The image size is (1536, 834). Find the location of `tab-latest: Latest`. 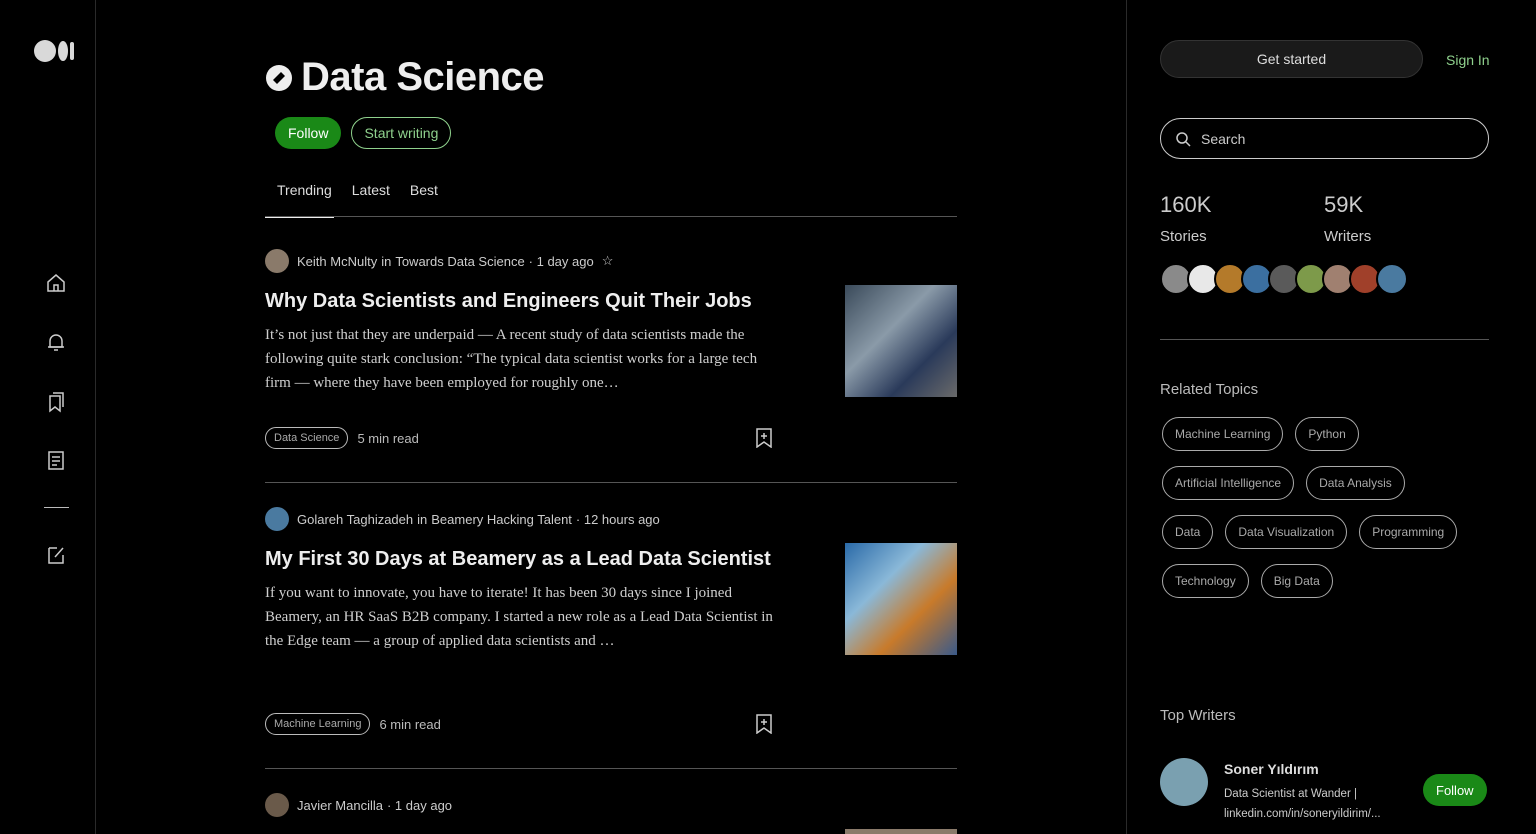

tab-latest: Latest is located at coordinates (371, 199).